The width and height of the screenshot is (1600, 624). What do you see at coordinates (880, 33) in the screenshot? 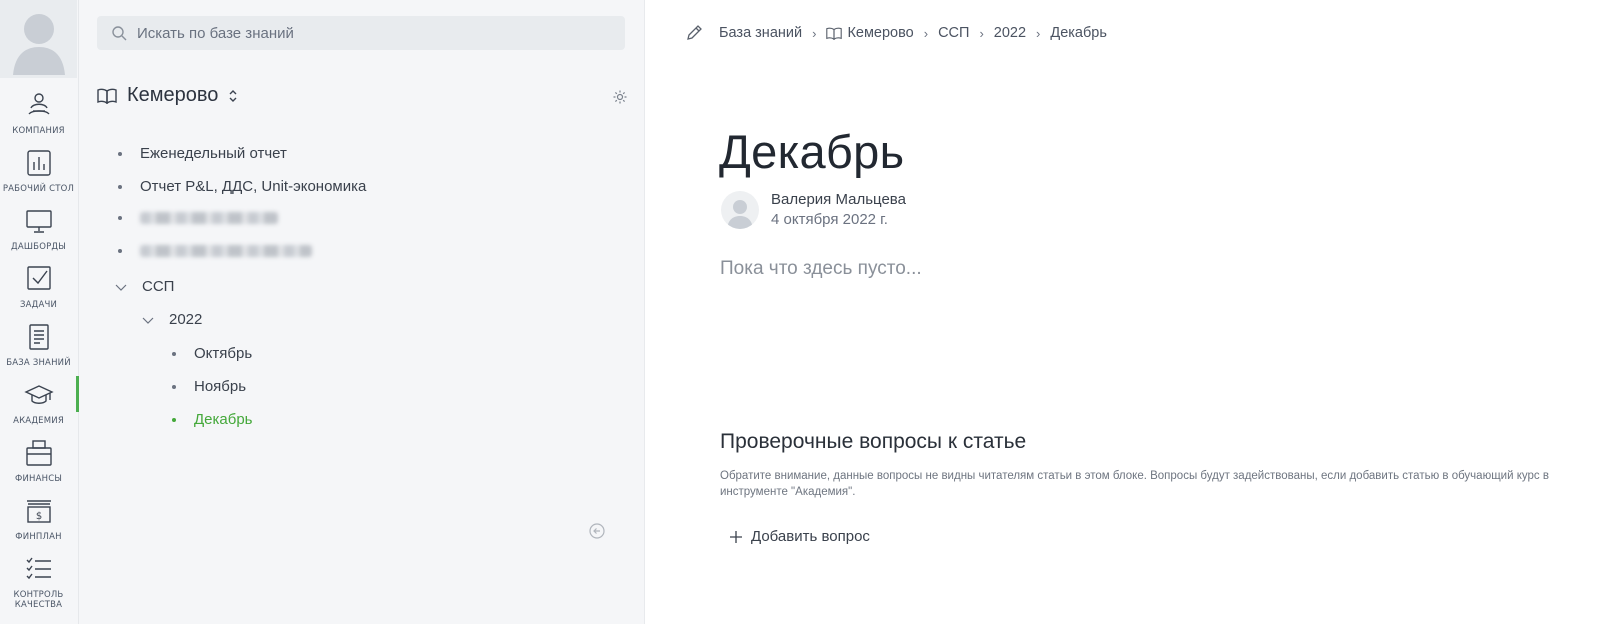
I see `breadcrumb-space-label: Кемерово` at bounding box center [880, 33].